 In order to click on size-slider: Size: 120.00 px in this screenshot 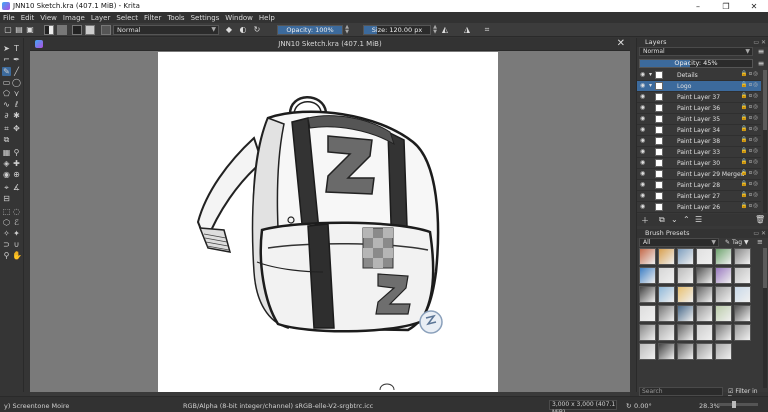, I will do `click(397, 30)`.